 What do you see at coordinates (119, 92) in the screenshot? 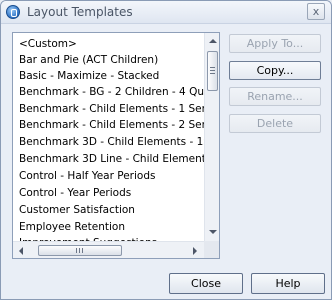
I see `list-item: Benchmark - BG - 2 Children - 4 Quarte` at bounding box center [119, 92].